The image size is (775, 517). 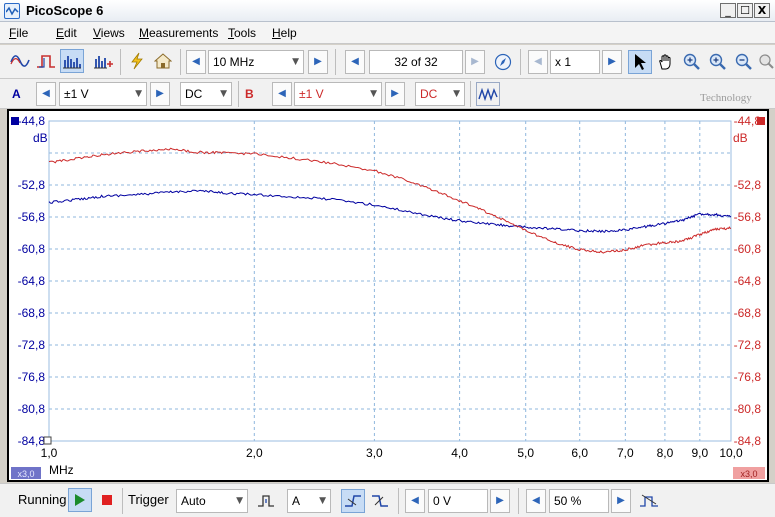 What do you see at coordinates (728, 10) in the screenshot?
I see `minimize-button: _` at bounding box center [728, 10].